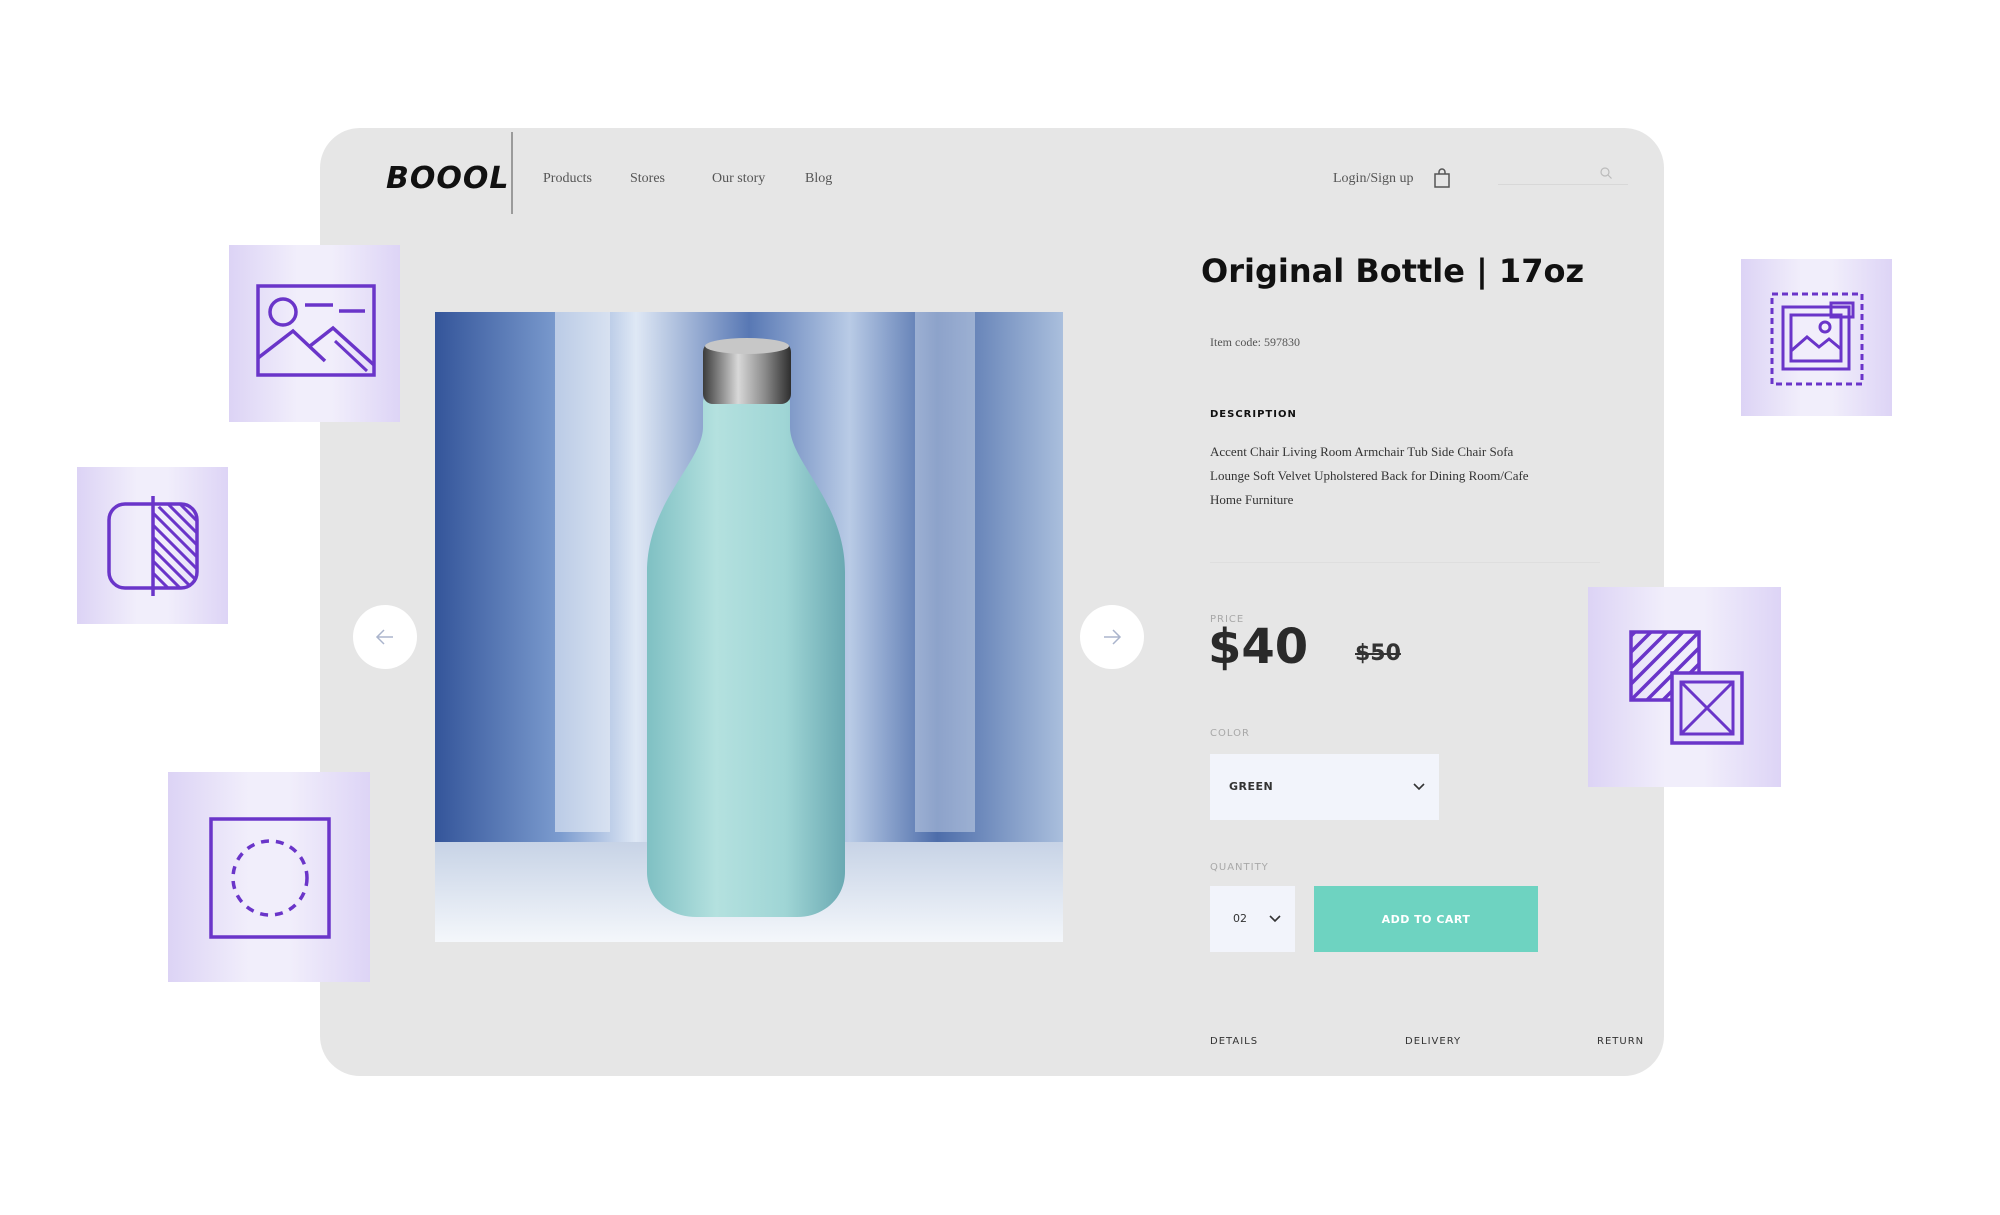 The image size is (2000, 1215). I want to click on login-signup-link: Login/Sign up, so click(1373, 179).